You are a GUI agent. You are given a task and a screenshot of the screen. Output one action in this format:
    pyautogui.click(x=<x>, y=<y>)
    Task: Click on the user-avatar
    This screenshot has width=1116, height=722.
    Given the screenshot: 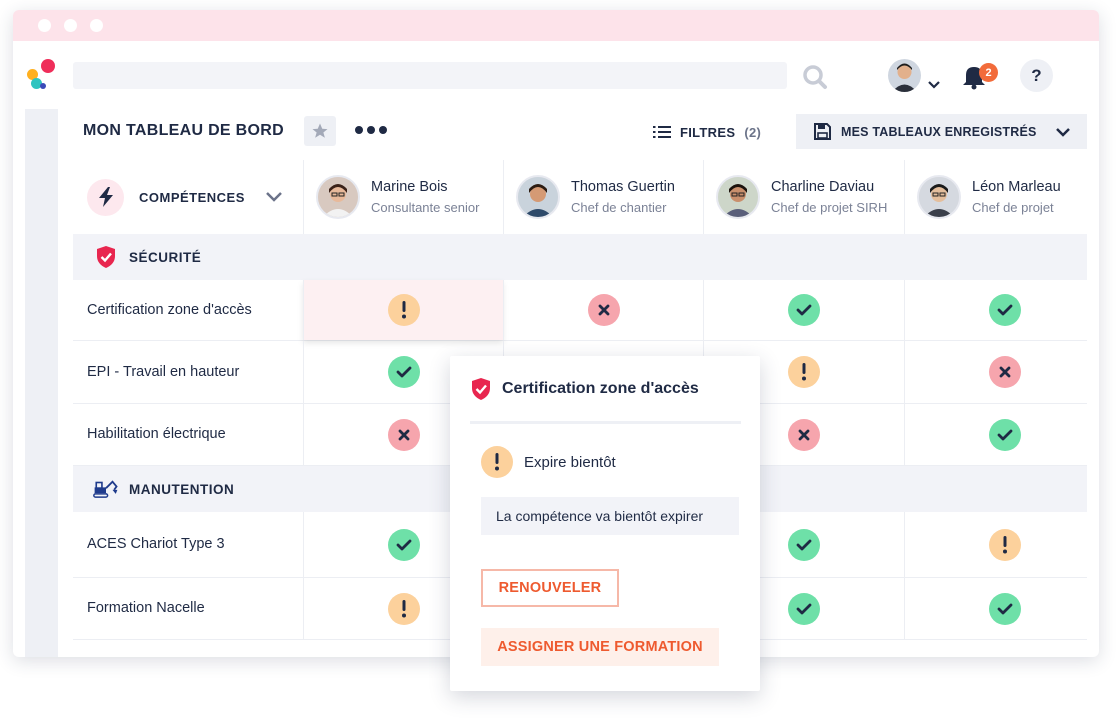 What is the action you would take?
    pyautogui.click(x=904, y=75)
    